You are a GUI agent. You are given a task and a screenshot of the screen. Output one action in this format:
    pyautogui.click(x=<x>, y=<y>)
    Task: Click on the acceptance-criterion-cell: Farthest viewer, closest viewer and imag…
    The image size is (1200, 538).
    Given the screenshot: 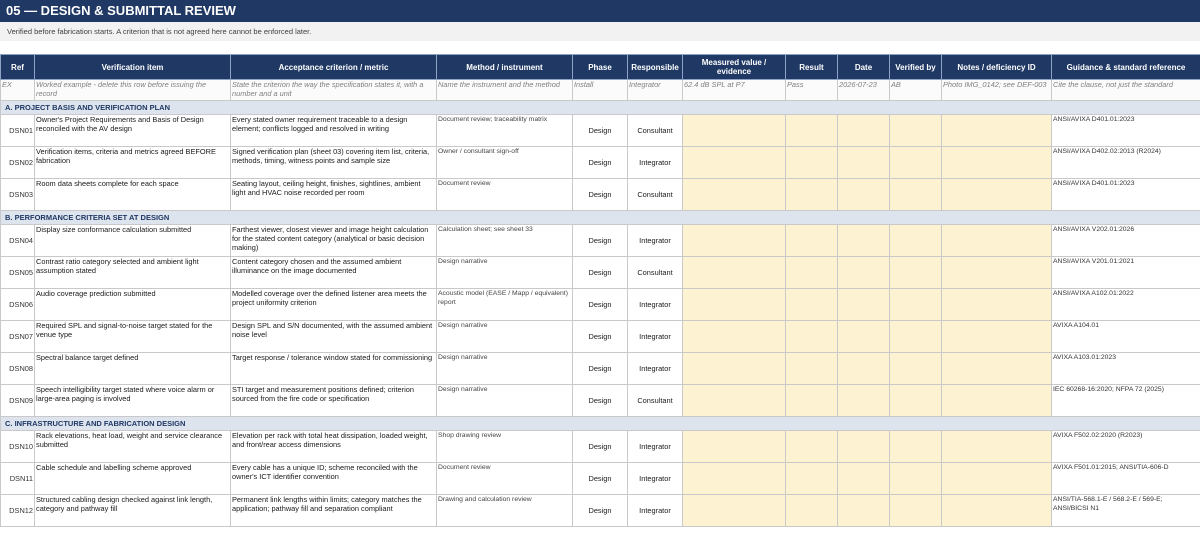 What is the action you would take?
    pyautogui.click(x=333, y=240)
    